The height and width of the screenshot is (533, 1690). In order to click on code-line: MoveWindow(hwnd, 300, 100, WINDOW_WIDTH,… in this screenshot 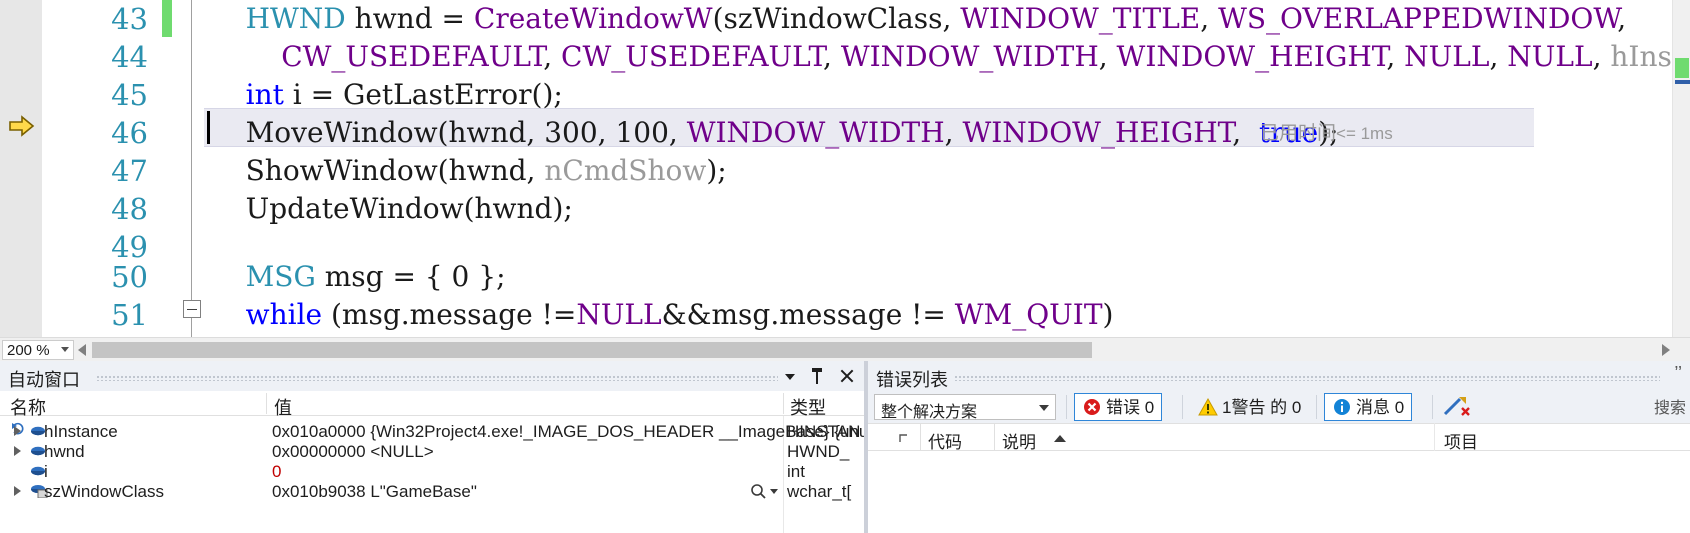, I will do `click(774, 133)`.